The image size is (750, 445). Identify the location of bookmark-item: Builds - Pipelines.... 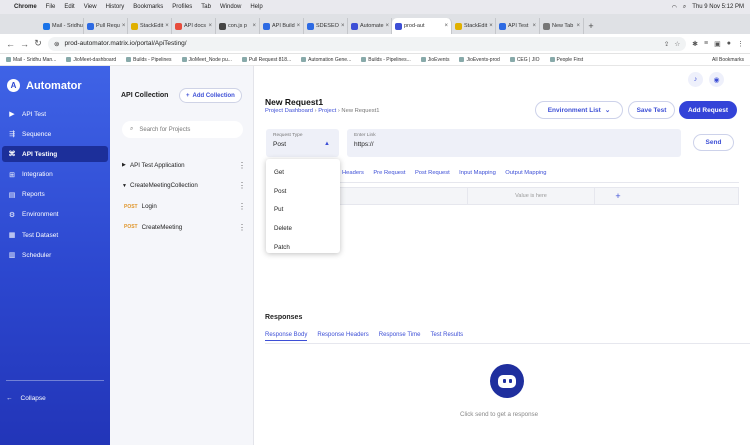
(386, 60).